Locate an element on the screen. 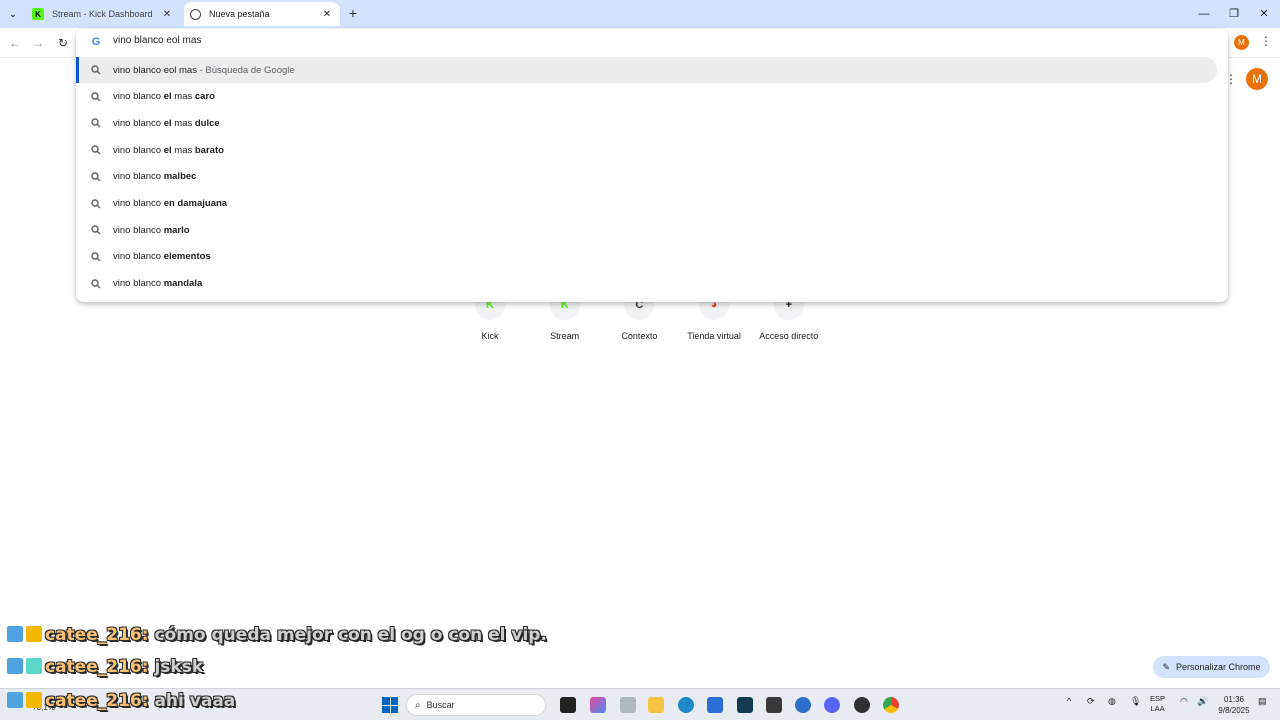 The image size is (1280, 720). tab-title: Stream - Kick Dashboard is located at coordinates (102, 14).